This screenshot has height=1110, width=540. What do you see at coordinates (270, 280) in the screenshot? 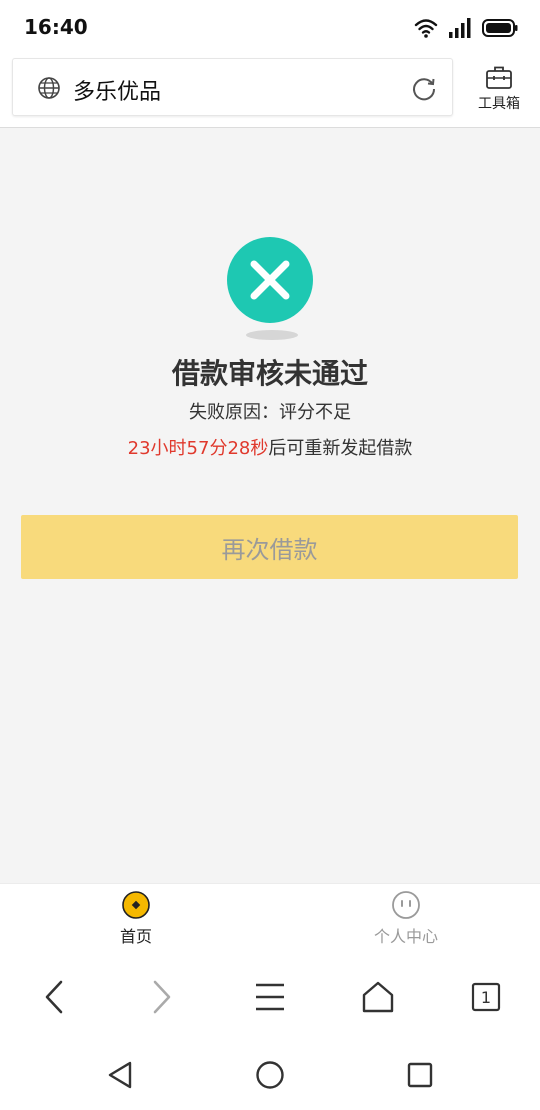
I see `fail-icon` at bounding box center [270, 280].